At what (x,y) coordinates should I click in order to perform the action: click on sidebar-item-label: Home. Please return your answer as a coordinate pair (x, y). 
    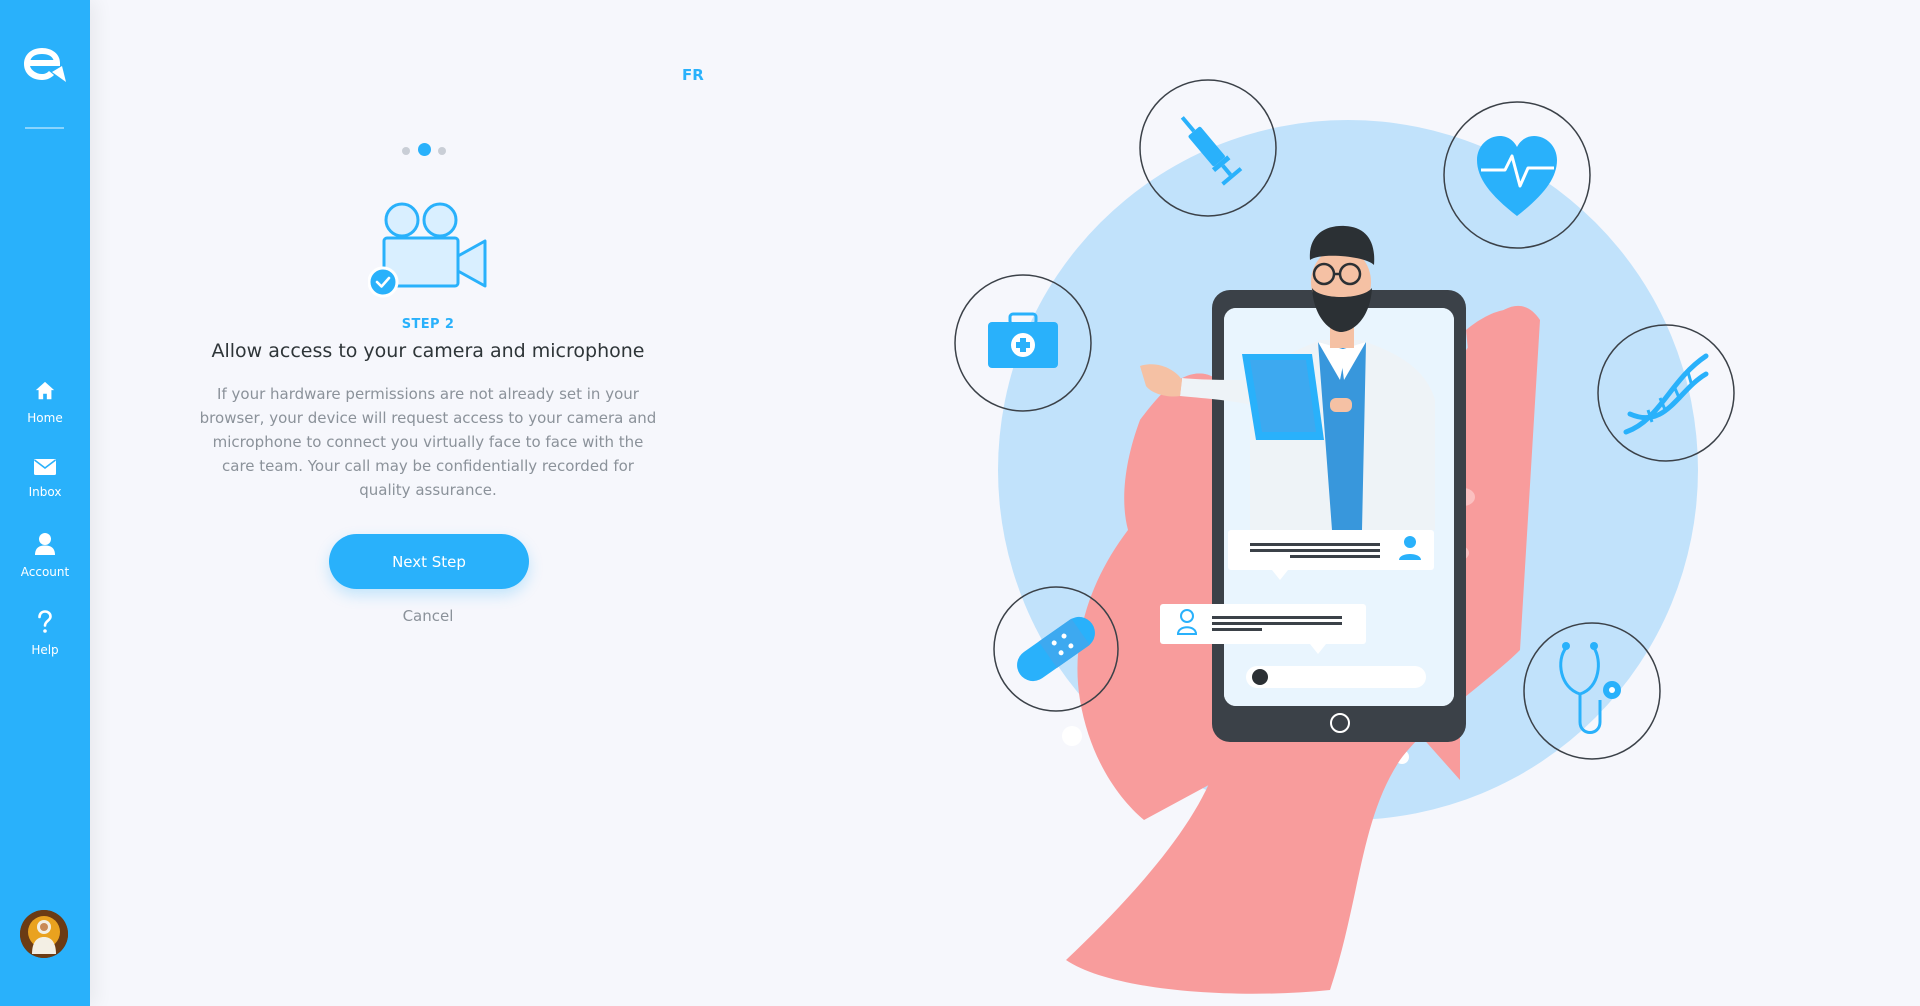
    Looking at the image, I should click on (45, 418).